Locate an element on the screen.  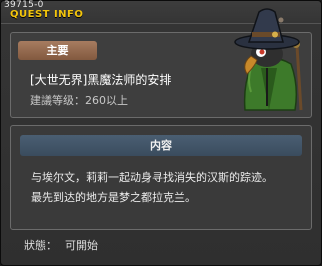
quest-name: [大世无界]黑魔法师的安排 is located at coordinates (101, 80).